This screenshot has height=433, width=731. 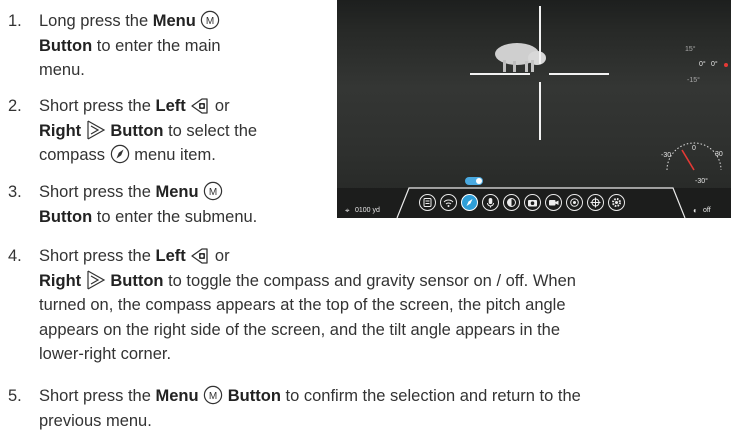 What do you see at coordinates (500, 74) in the screenshot?
I see `reticle-horizontal-left` at bounding box center [500, 74].